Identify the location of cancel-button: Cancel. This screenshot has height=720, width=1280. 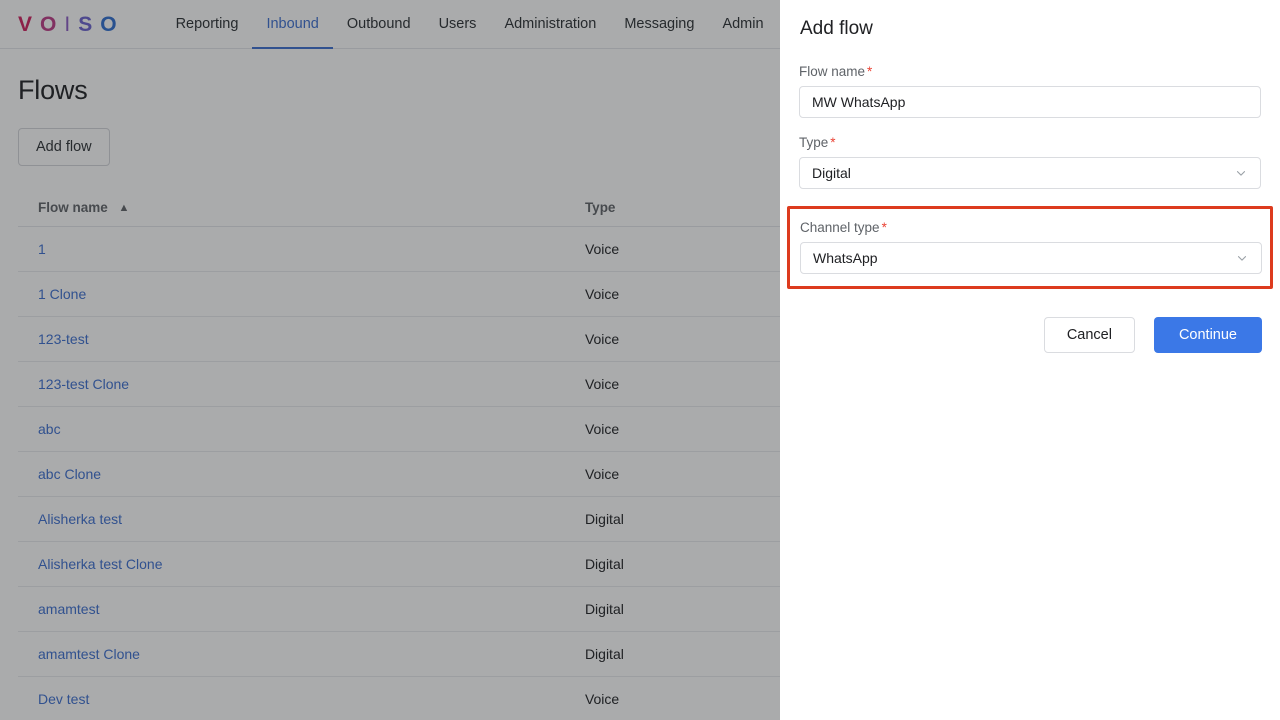
(1089, 335).